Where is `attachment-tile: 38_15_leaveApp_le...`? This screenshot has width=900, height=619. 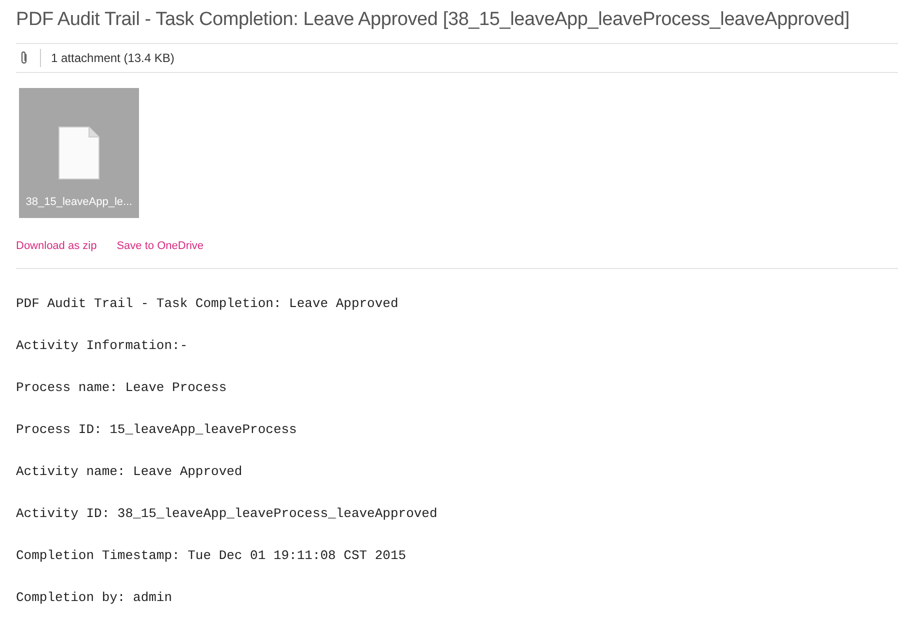
attachment-tile: 38_15_leaveApp_le... is located at coordinates (79, 153).